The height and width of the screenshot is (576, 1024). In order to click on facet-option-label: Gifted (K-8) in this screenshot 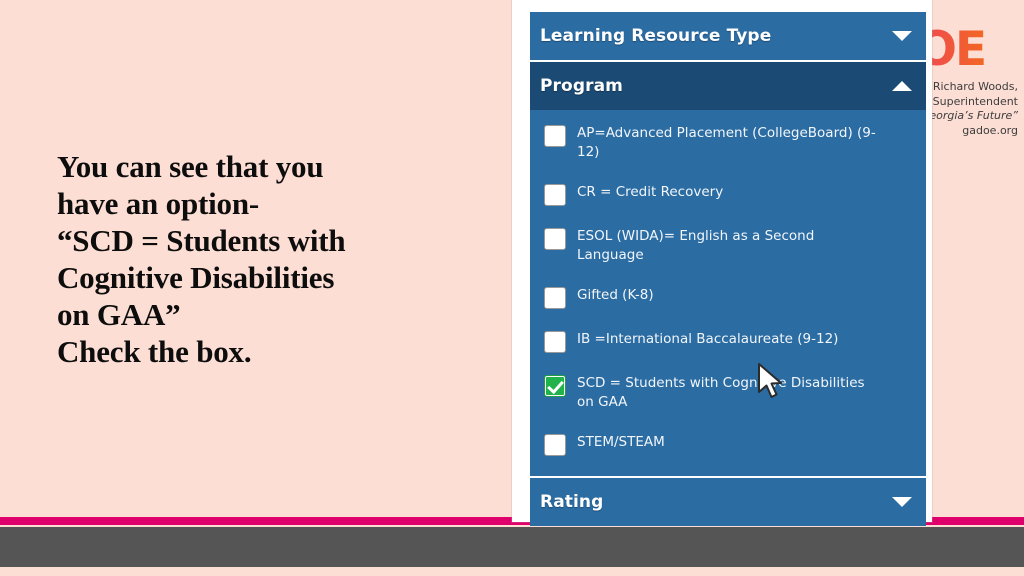, I will do `click(615, 295)`.